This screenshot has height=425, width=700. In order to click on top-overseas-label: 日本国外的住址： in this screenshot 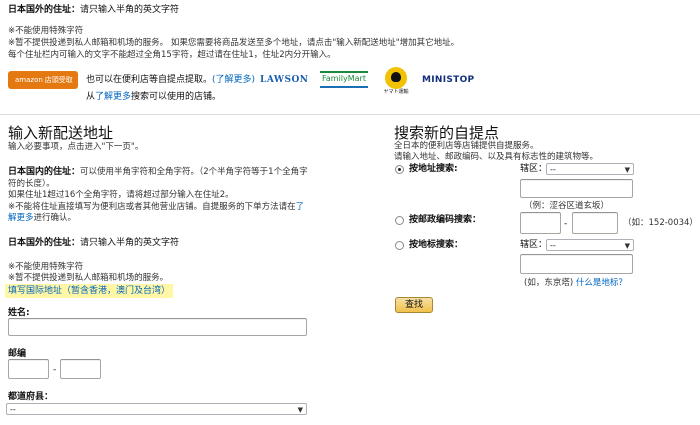, I will do `click(44, 10)`.